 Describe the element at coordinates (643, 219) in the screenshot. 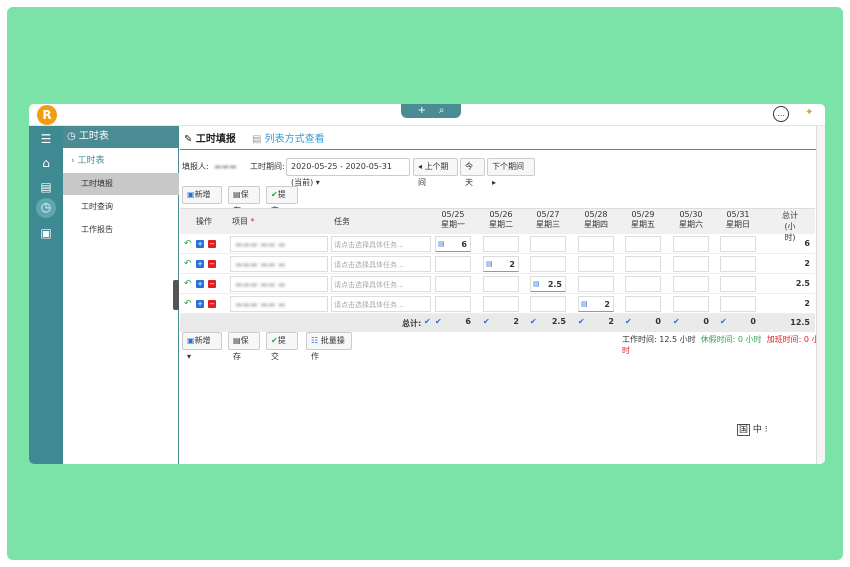

I see `header-day: 05/29 星期五` at that location.